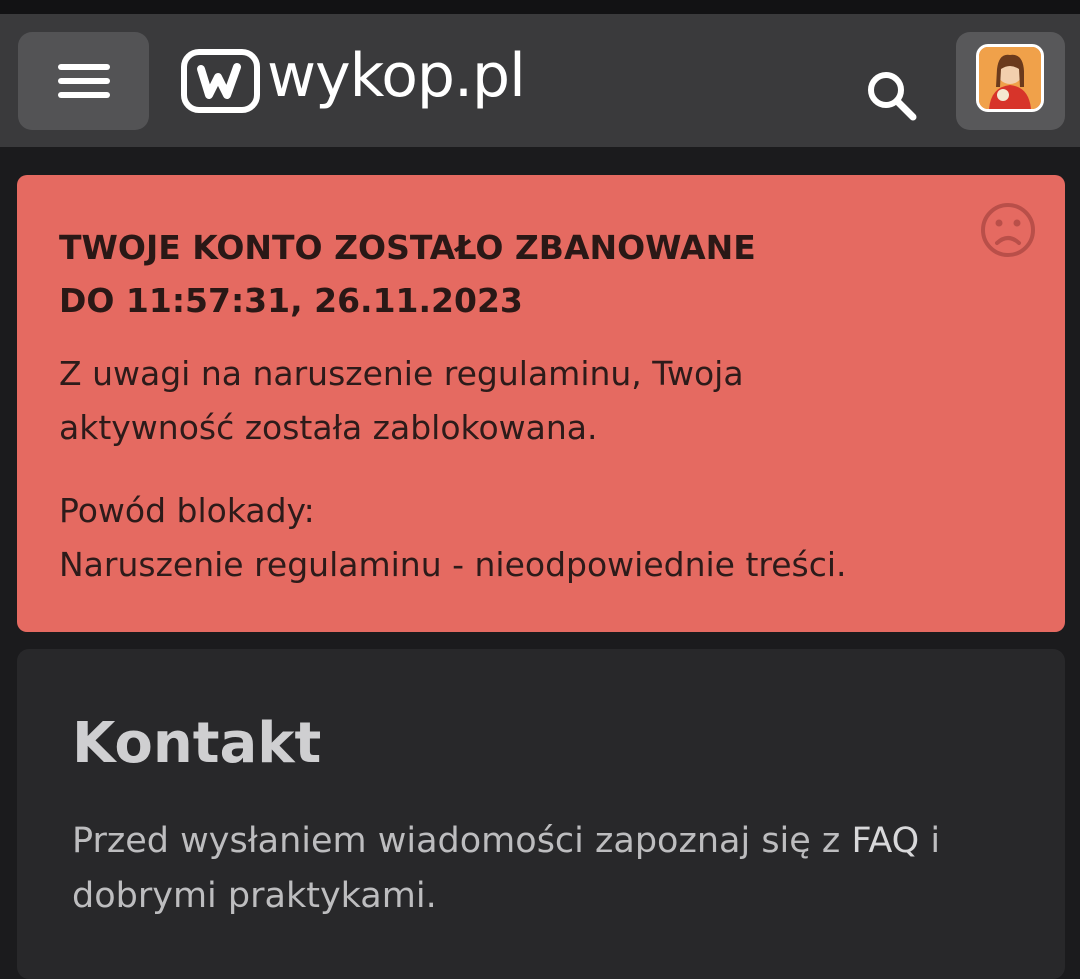 Image resolution: width=1080 pixels, height=979 pixels. What do you see at coordinates (542, 896) in the screenshot?
I see `contact-text-line-2: dobrymi praktykami.` at bounding box center [542, 896].